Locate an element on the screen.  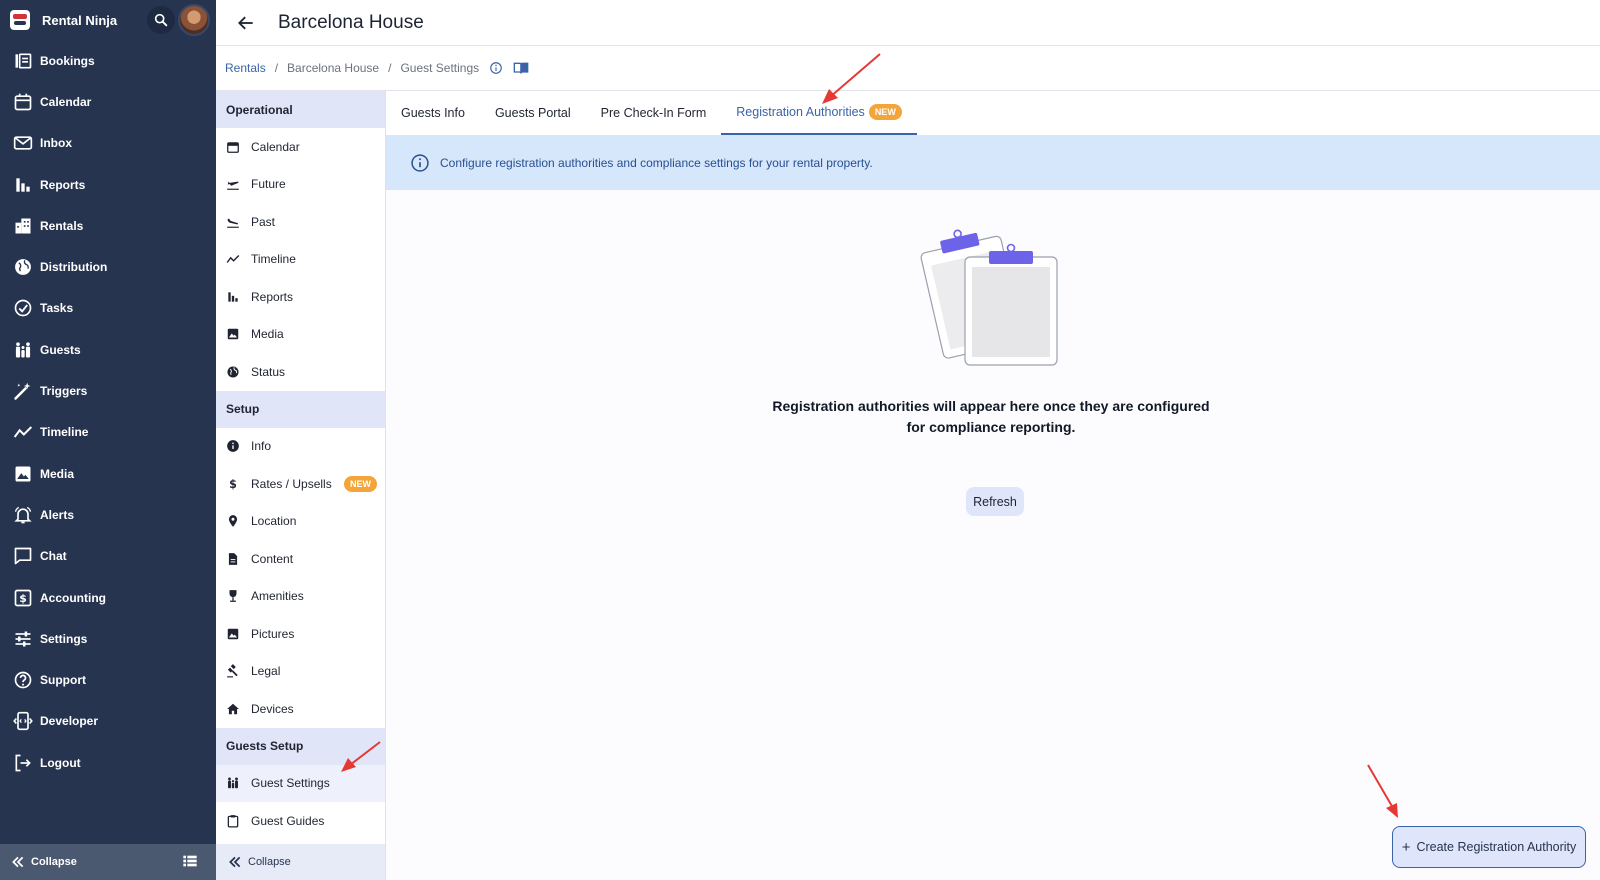
nav-item-triggers: Triggers is located at coordinates (108, 390).